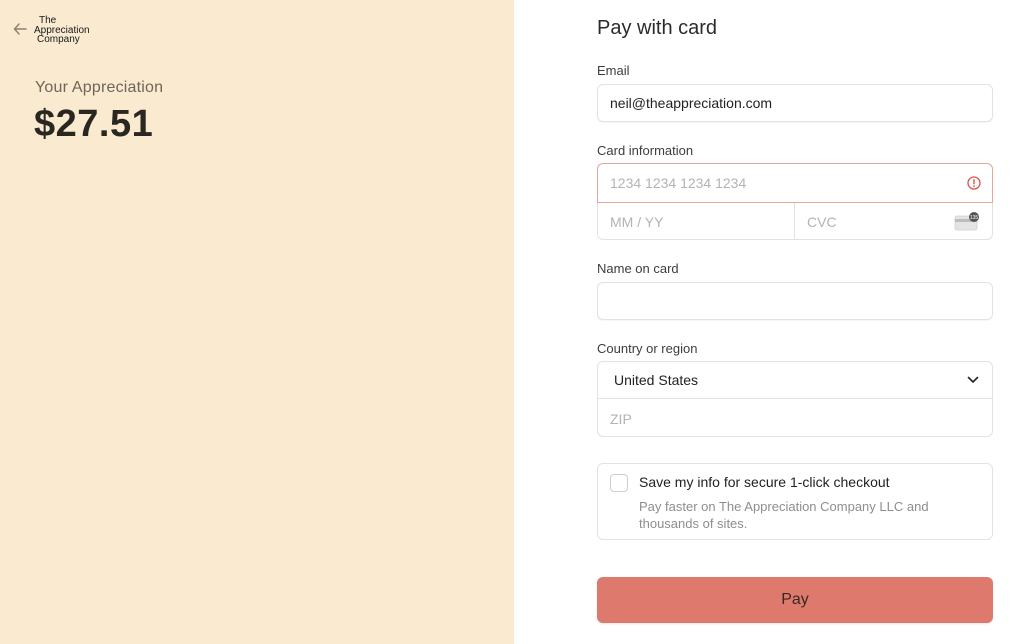  Describe the element at coordinates (94, 124) in the screenshot. I see `appreciation-amount: $27.51` at that location.